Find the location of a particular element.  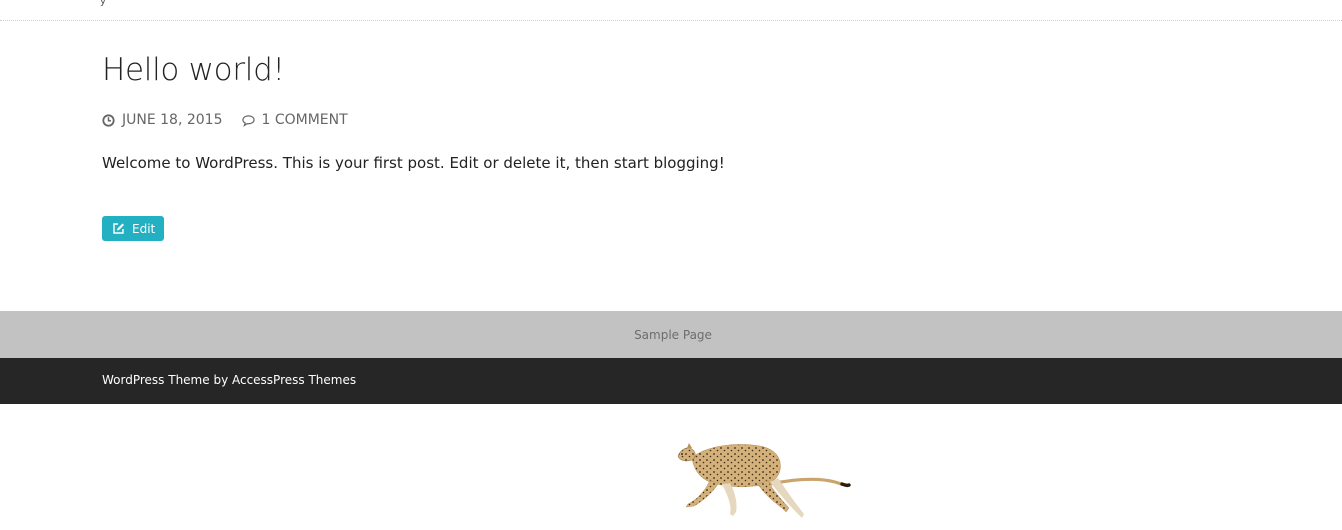

post-comments-link: 1 COMMENT is located at coordinates (294, 120).